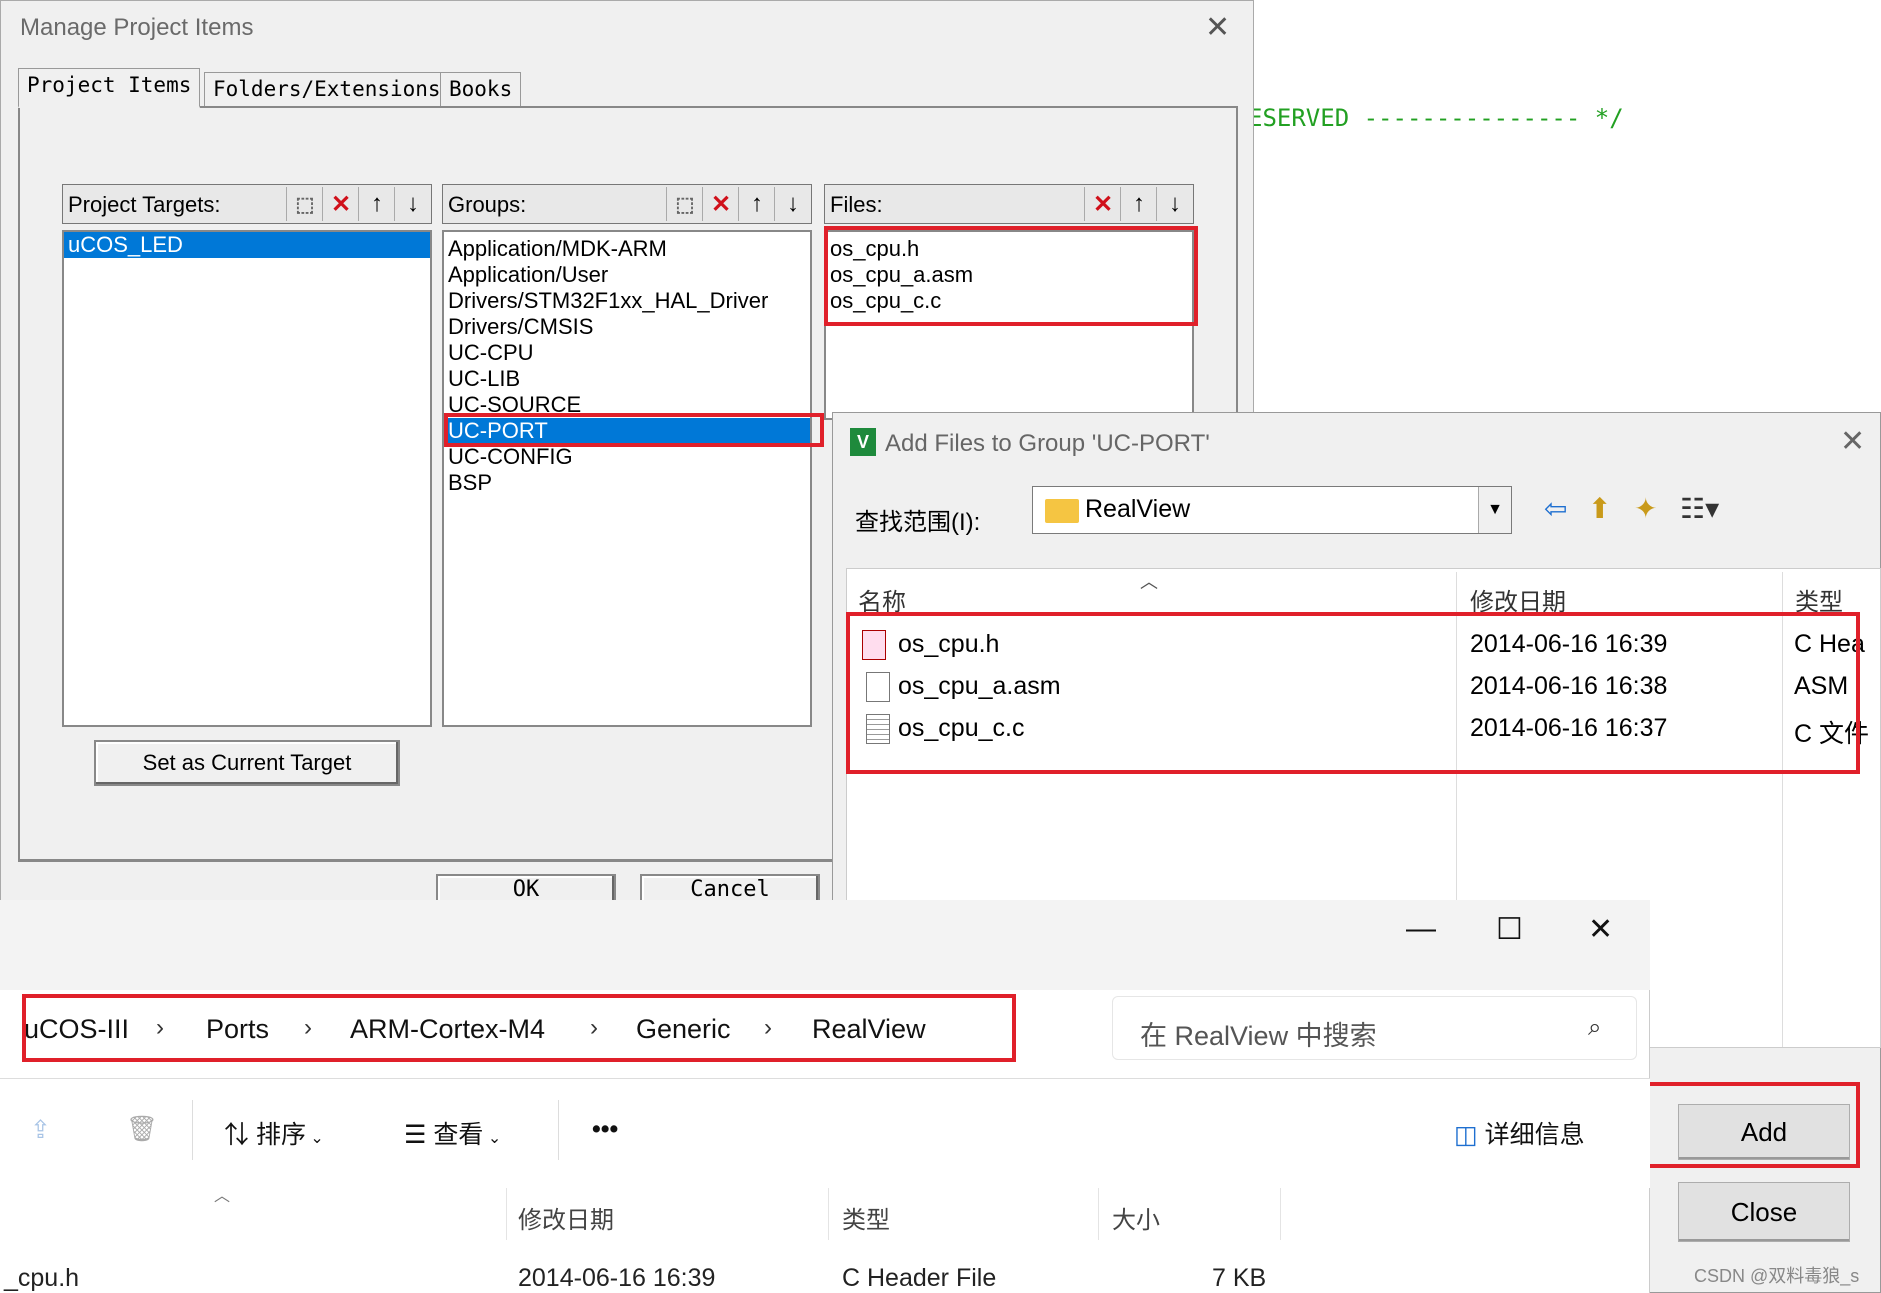 The width and height of the screenshot is (1881, 1293). I want to click on breadcrumb-item: Generic, so click(683, 1029).